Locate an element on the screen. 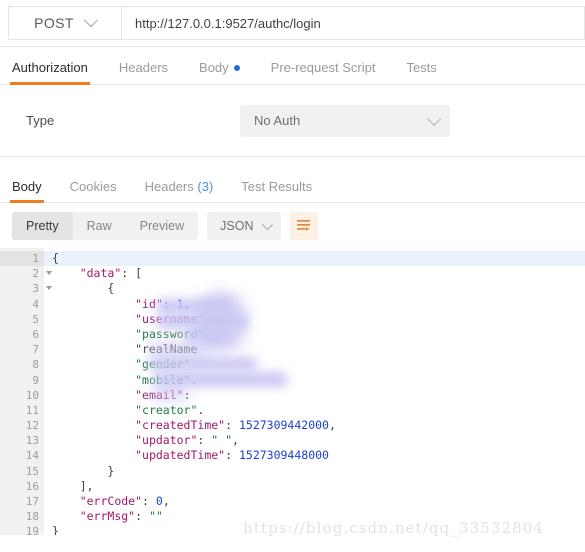 The height and width of the screenshot is (552, 585). code-line: "id": 1, is located at coordinates (163, 303).